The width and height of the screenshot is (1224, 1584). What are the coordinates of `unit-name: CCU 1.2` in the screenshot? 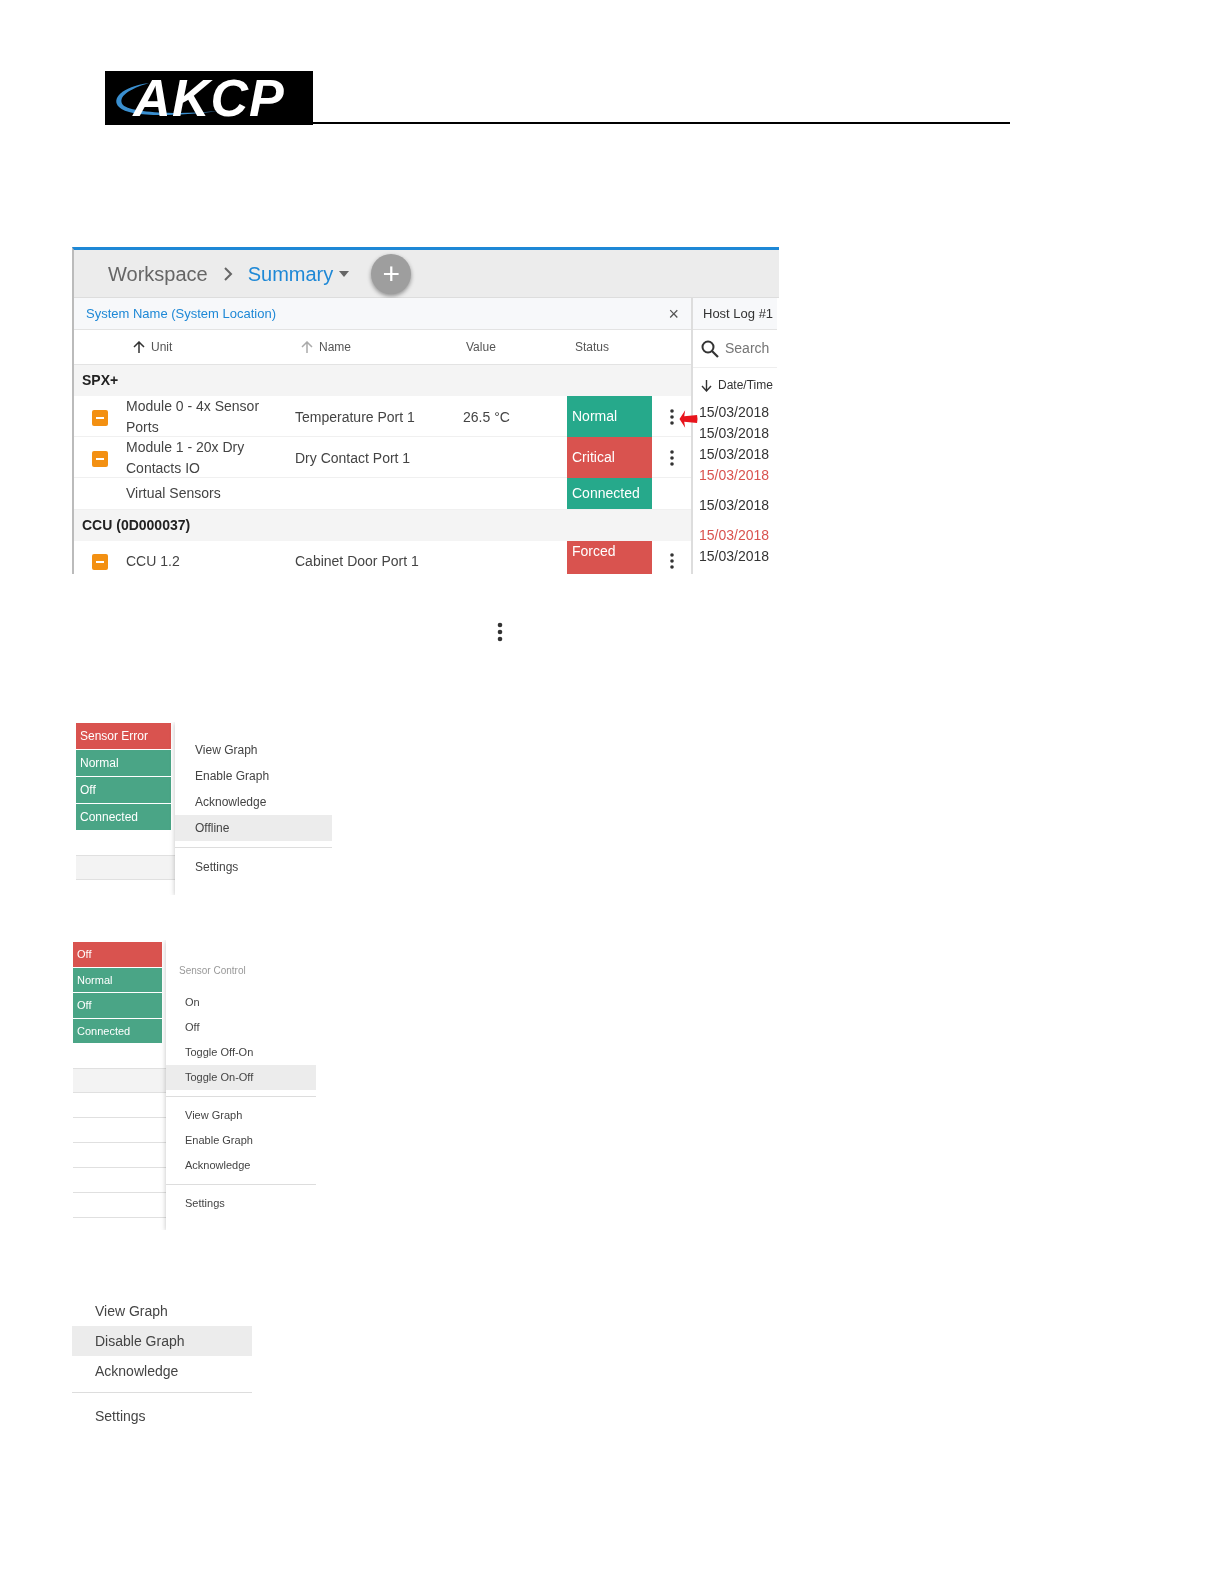 It's located at (153, 560).